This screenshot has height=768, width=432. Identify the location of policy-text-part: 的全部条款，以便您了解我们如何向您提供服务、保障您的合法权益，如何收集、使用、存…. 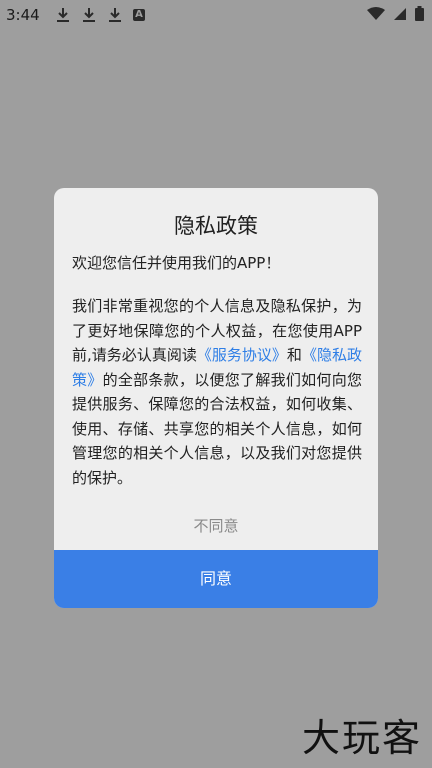
(217, 428).